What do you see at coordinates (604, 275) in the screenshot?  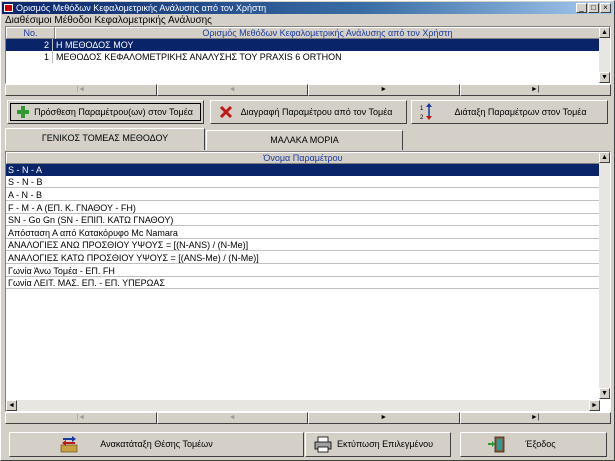 I see `parameters-vscroll: ▲ ▼` at bounding box center [604, 275].